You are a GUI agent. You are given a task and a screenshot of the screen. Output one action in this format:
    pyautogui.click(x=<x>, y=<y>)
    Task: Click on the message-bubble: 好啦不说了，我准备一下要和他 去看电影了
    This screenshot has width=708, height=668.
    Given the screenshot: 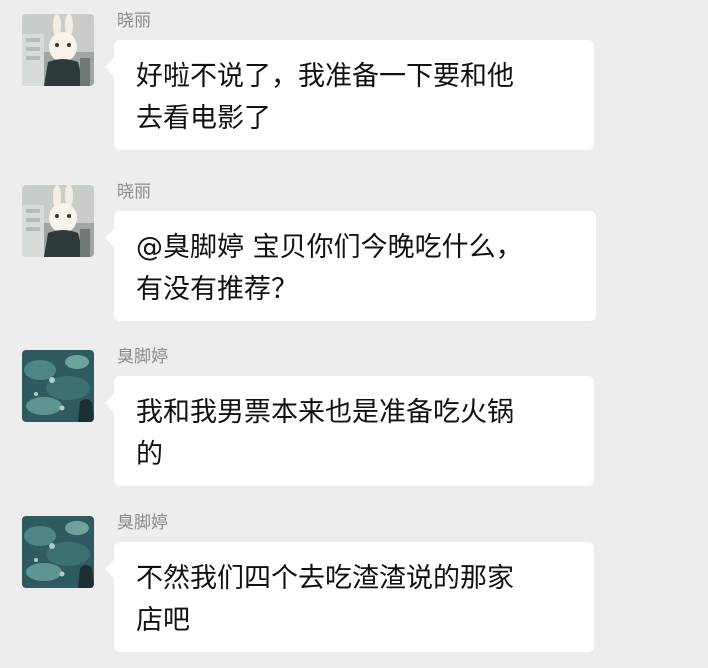 What is the action you would take?
    pyautogui.click(x=349, y=95)
    